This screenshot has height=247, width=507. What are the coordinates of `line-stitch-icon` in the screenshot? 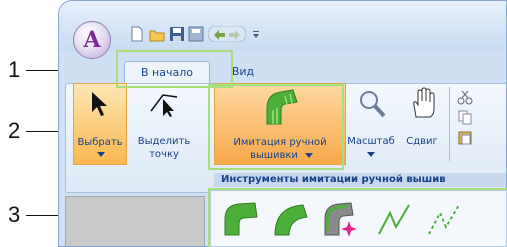 It's located at (394, 219).